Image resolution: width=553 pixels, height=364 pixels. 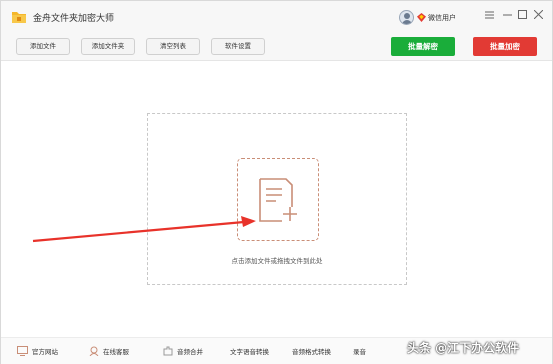 I want to click on record-link: 录音, so click(x=359, y=351).